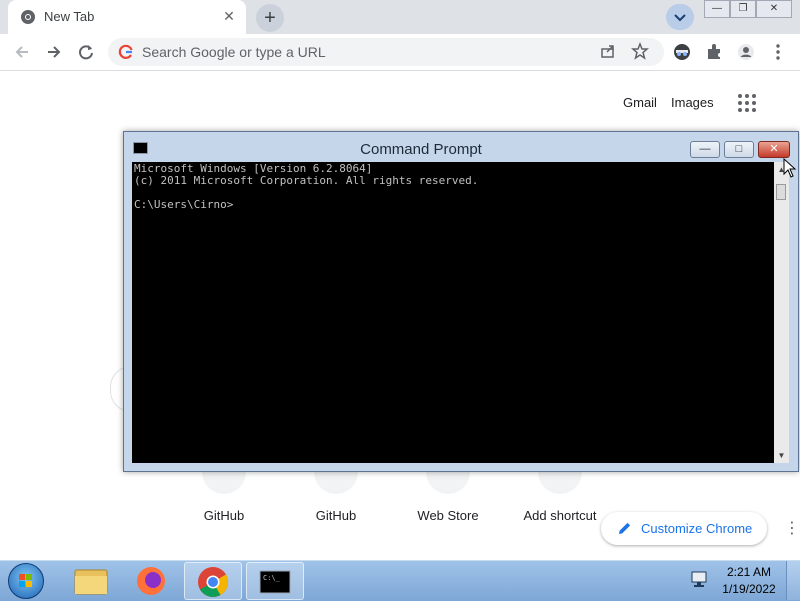  Describe the element at coordinates (682, 52) in the screenshot. I see `incognito-icon` at that location.